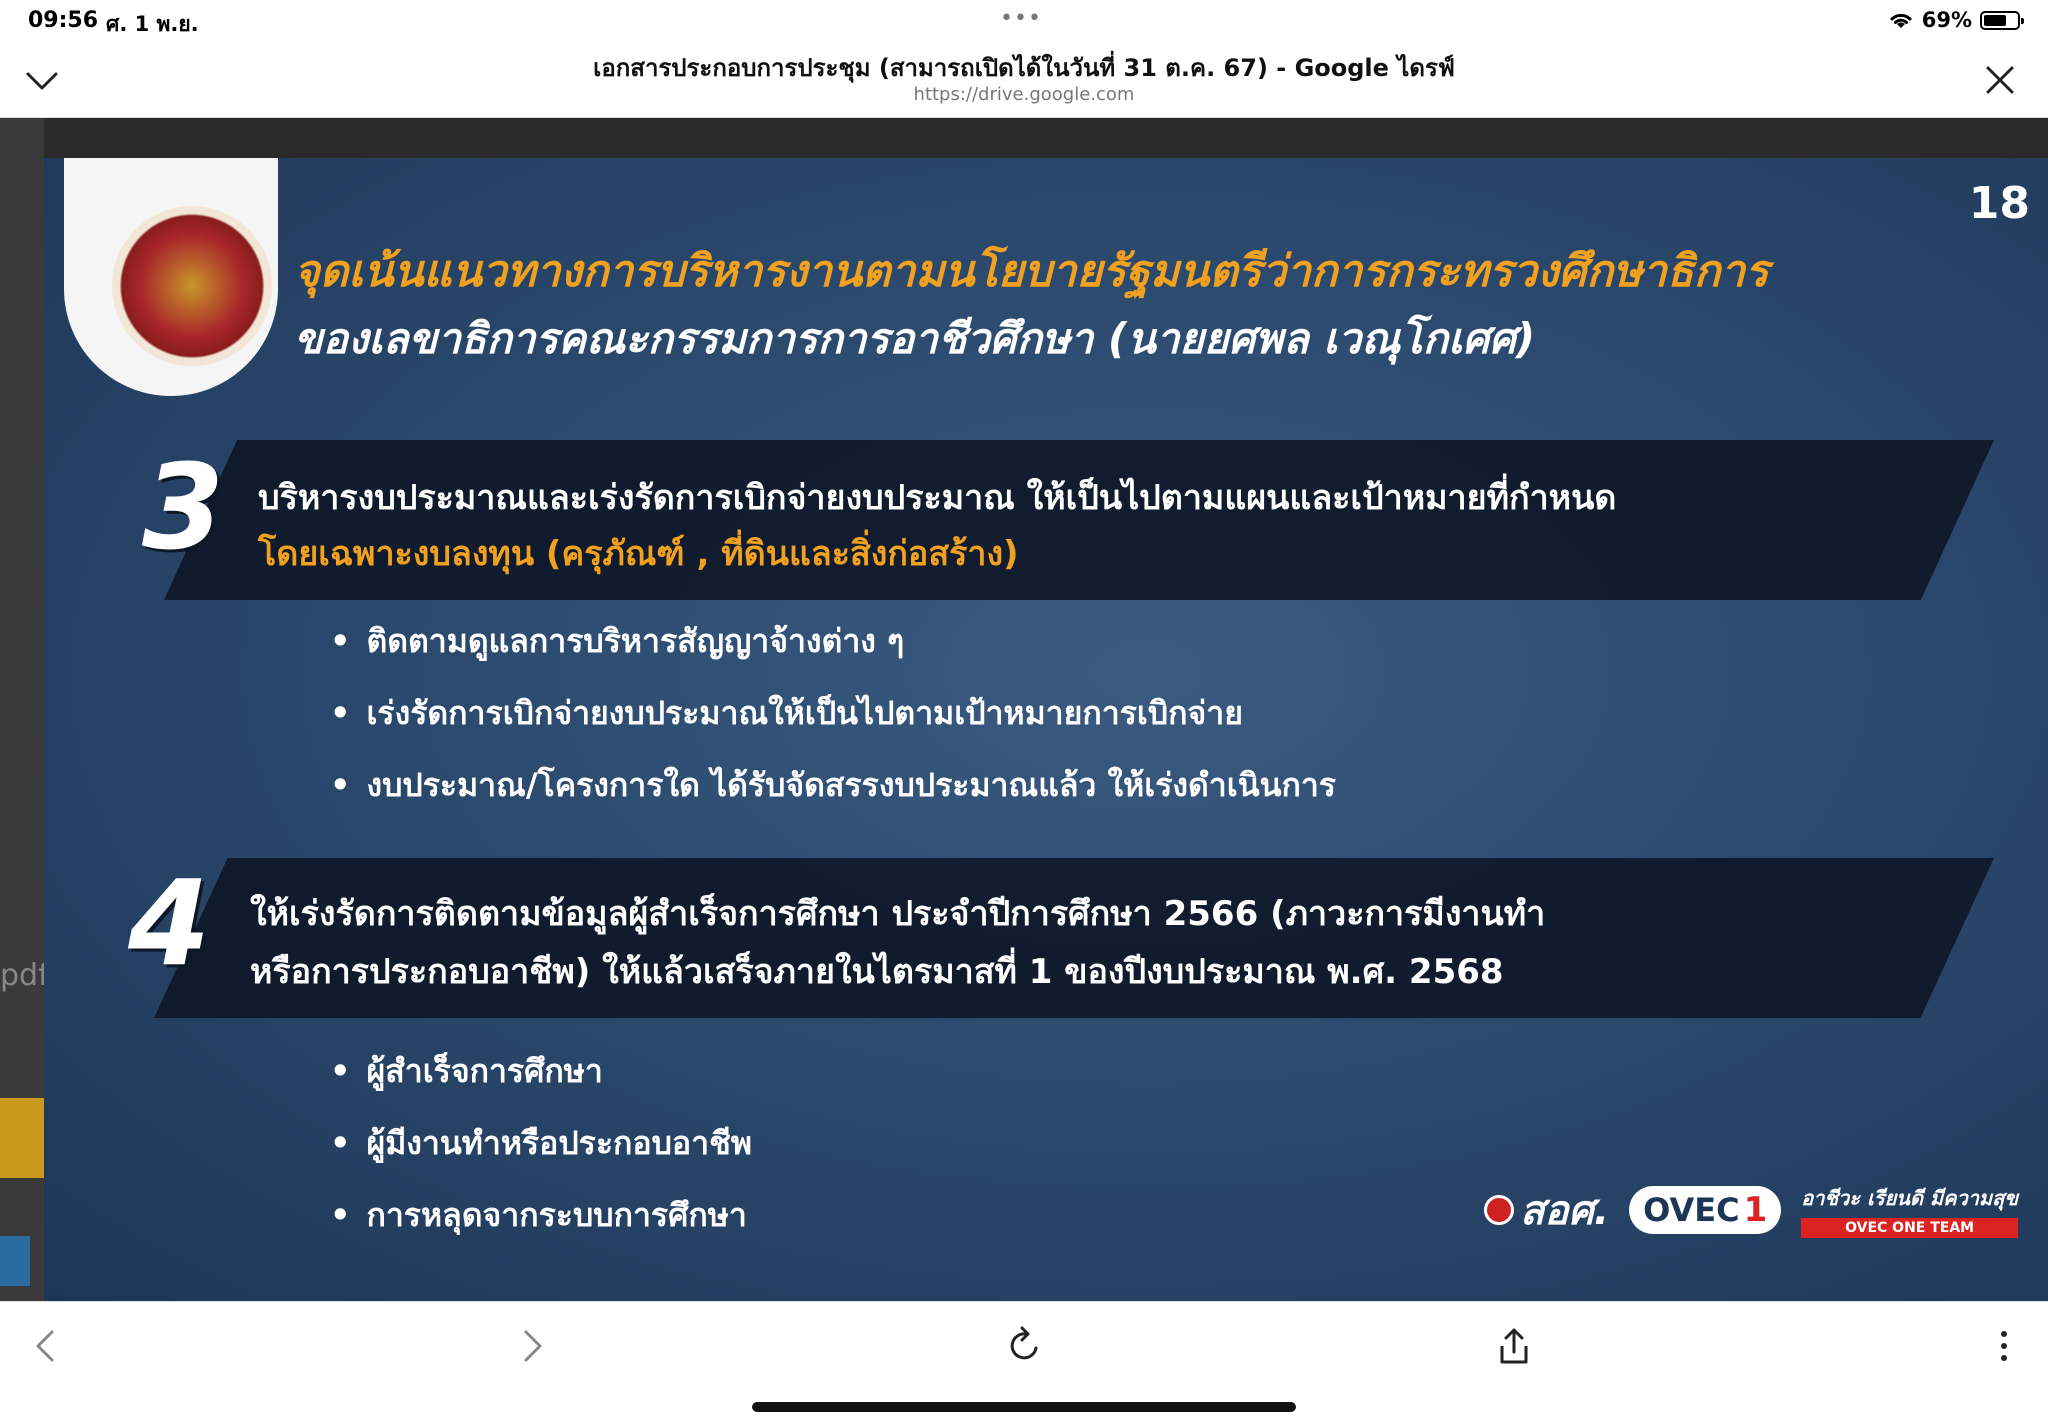 The image size is (2048, 1423). Describe the element at coordinates (24, 709) in the screenshot. I see `background-page-strip: pdf` at that location.